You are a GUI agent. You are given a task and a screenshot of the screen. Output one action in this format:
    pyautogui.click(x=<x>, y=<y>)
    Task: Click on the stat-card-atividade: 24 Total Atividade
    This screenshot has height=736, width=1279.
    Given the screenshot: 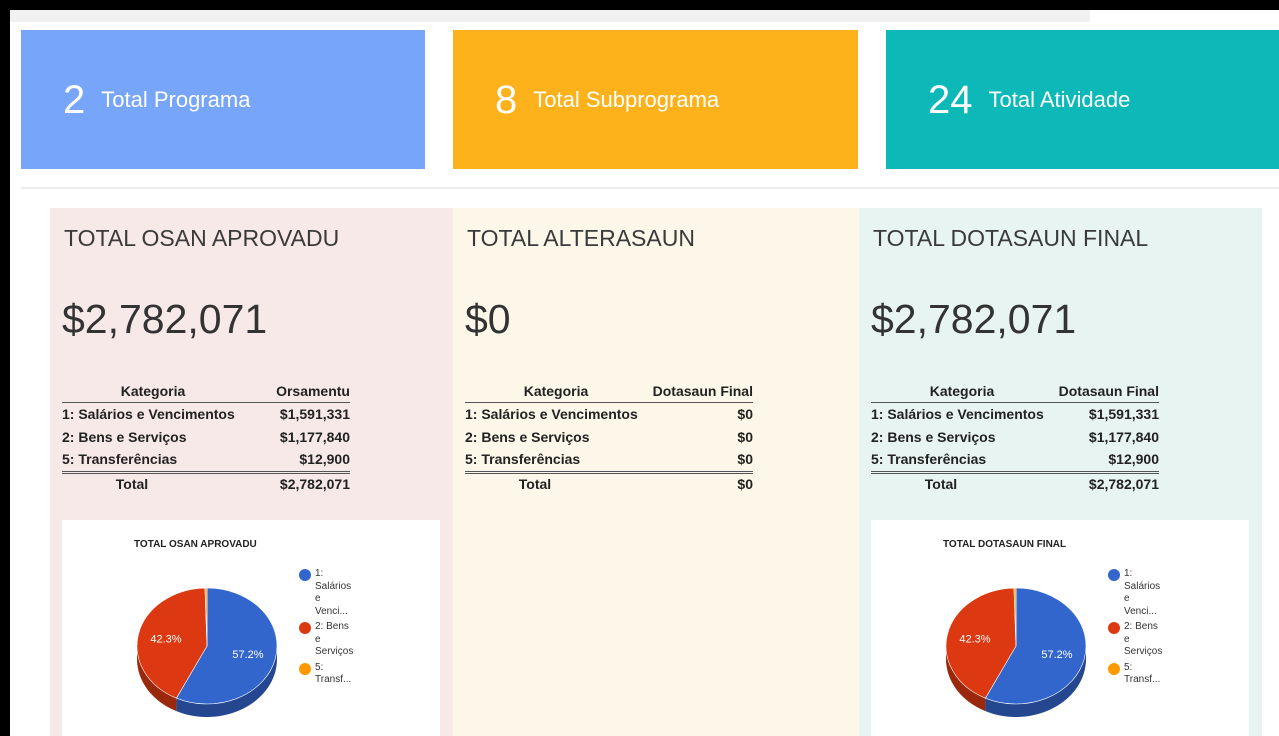 What is the action you would take?
    pyautogui.click(x=1082, y=99)
    